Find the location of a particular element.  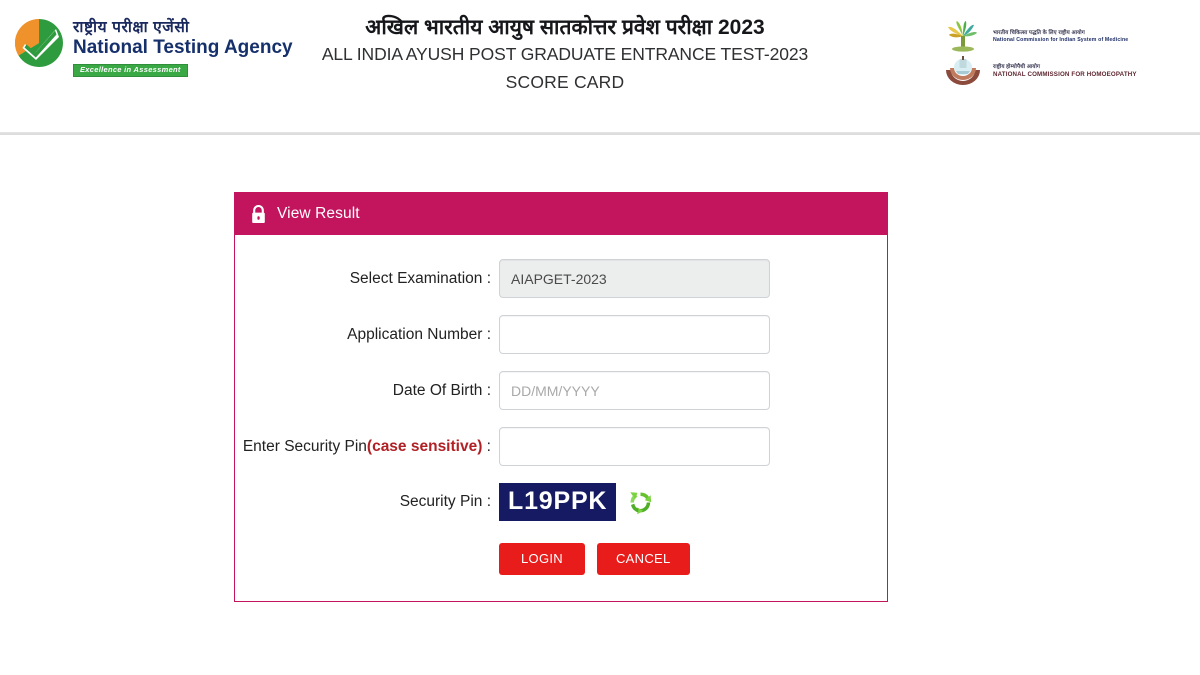

label-enter-security-pin-colon: : is located at coordinates (486, 446).